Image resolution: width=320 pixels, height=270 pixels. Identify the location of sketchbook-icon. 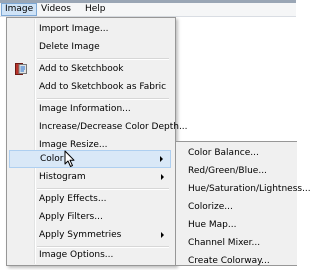
(21, 69).